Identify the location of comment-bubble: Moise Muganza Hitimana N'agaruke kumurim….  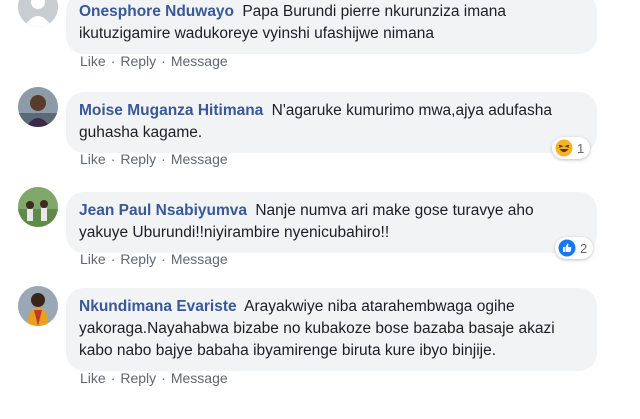
(331, 122).